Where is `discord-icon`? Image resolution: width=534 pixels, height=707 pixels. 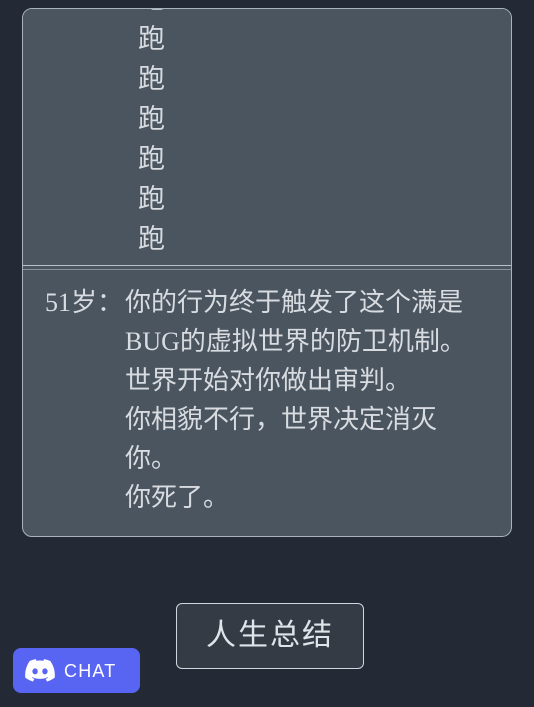
discord-icon is located at coordinates (40, 670).